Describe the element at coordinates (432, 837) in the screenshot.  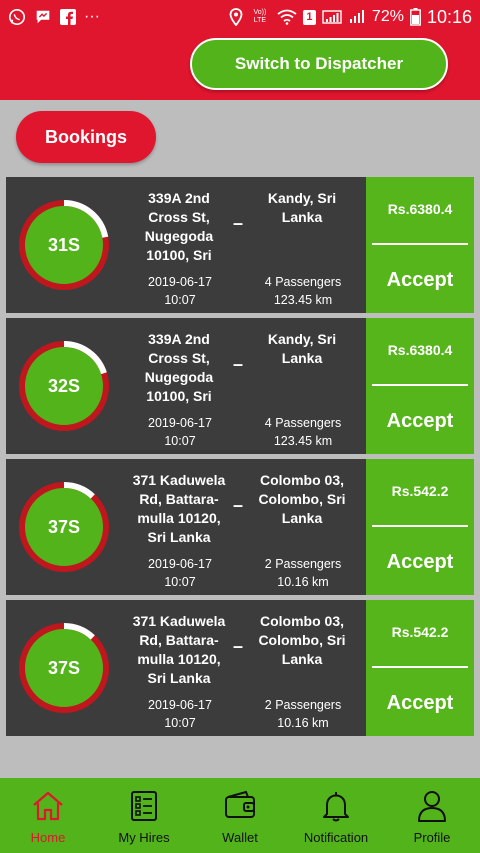
I see `nav-profile-label: Profile` at that location.